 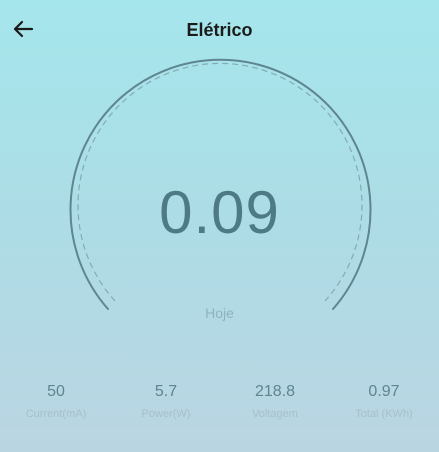 I want to click on stat-power-label: Power(W), so click(x=166, y=414).